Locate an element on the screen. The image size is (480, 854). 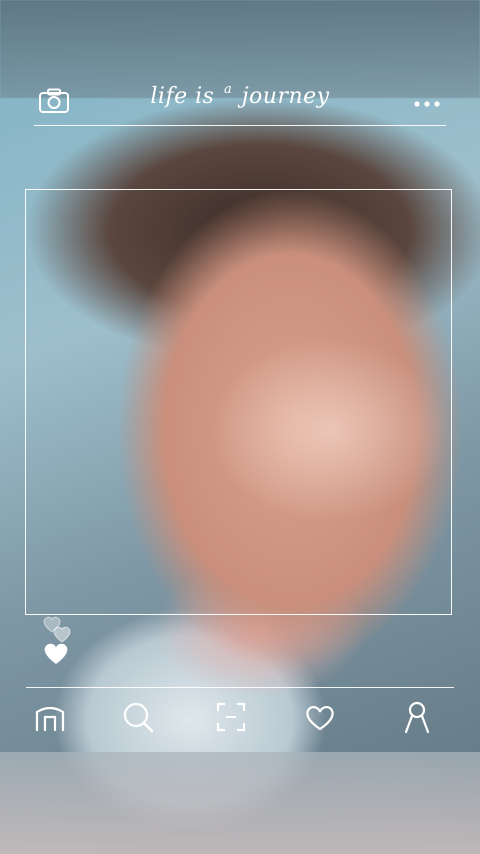
scan-icon is located at coordinates (231, 717).